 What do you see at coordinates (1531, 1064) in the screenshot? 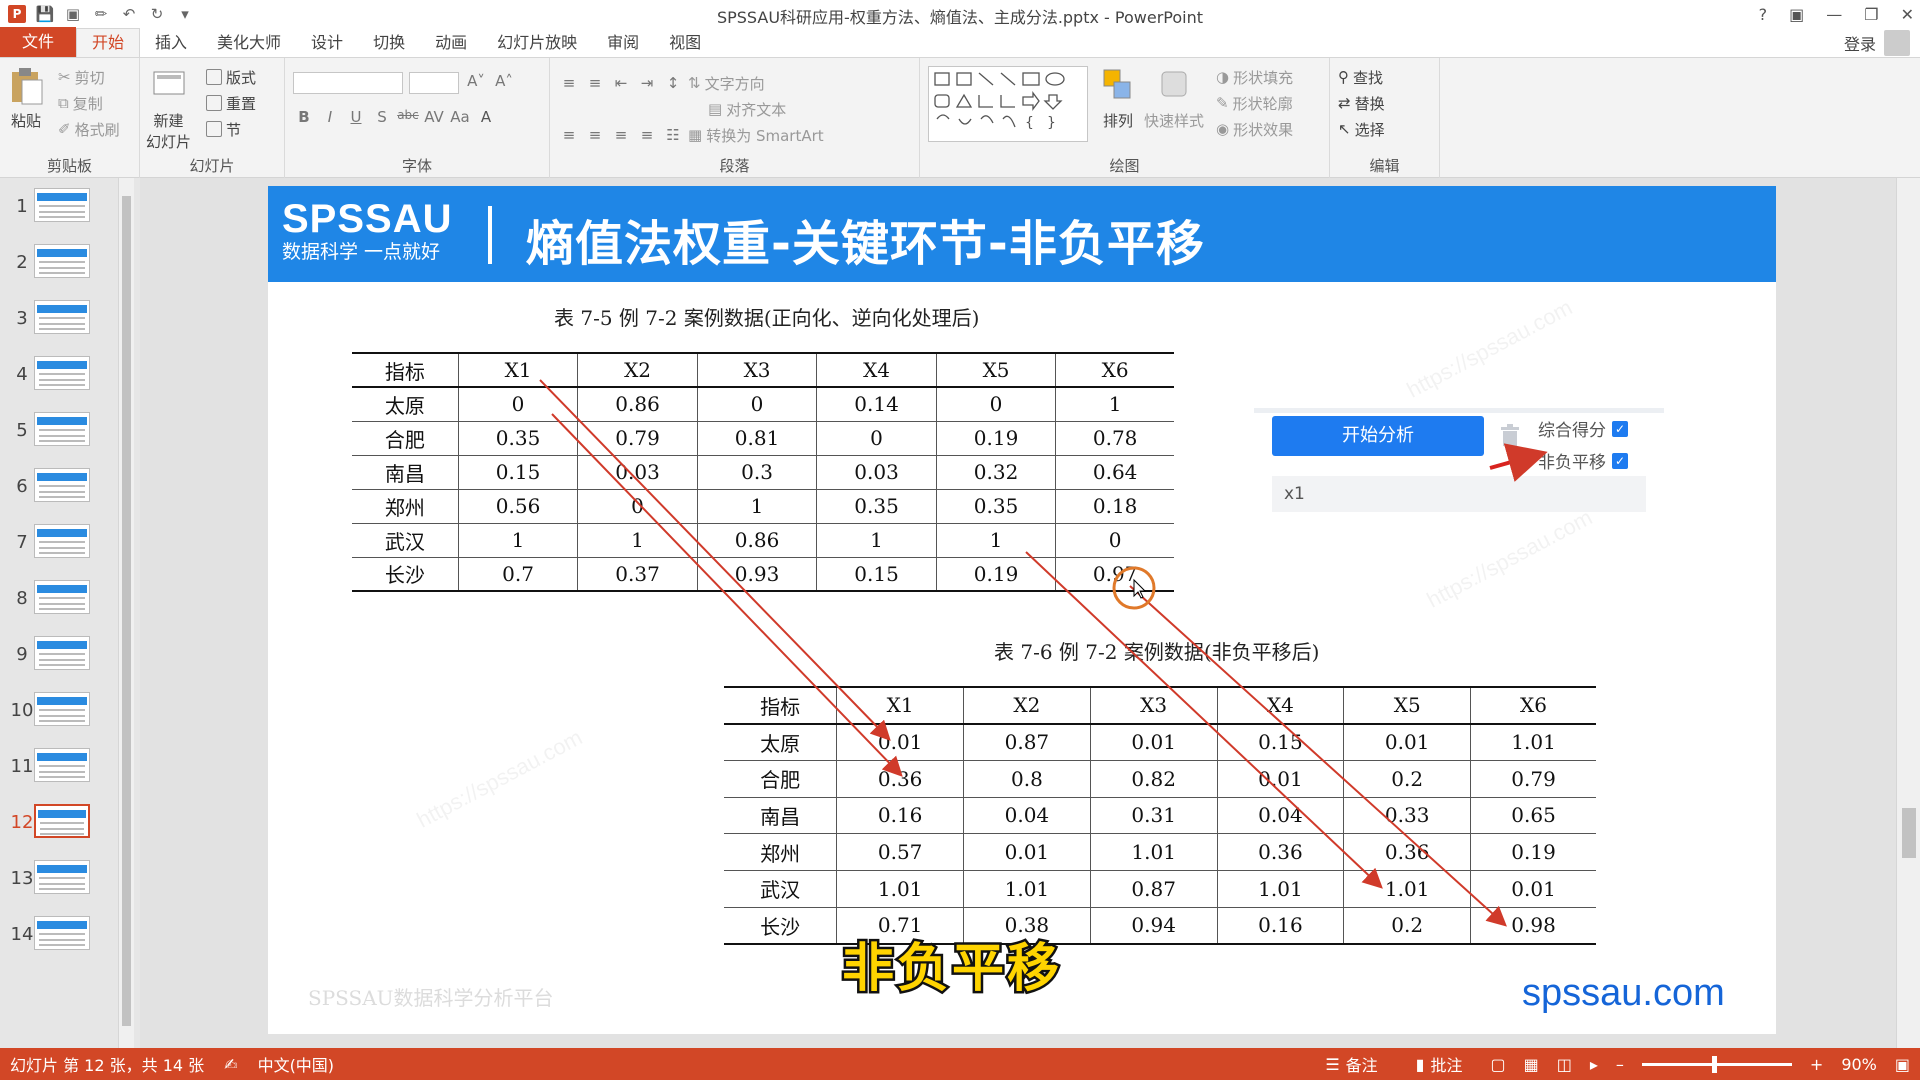
I see `slide-sorter-icon: ▦` at bounding box center [1531, 1064].